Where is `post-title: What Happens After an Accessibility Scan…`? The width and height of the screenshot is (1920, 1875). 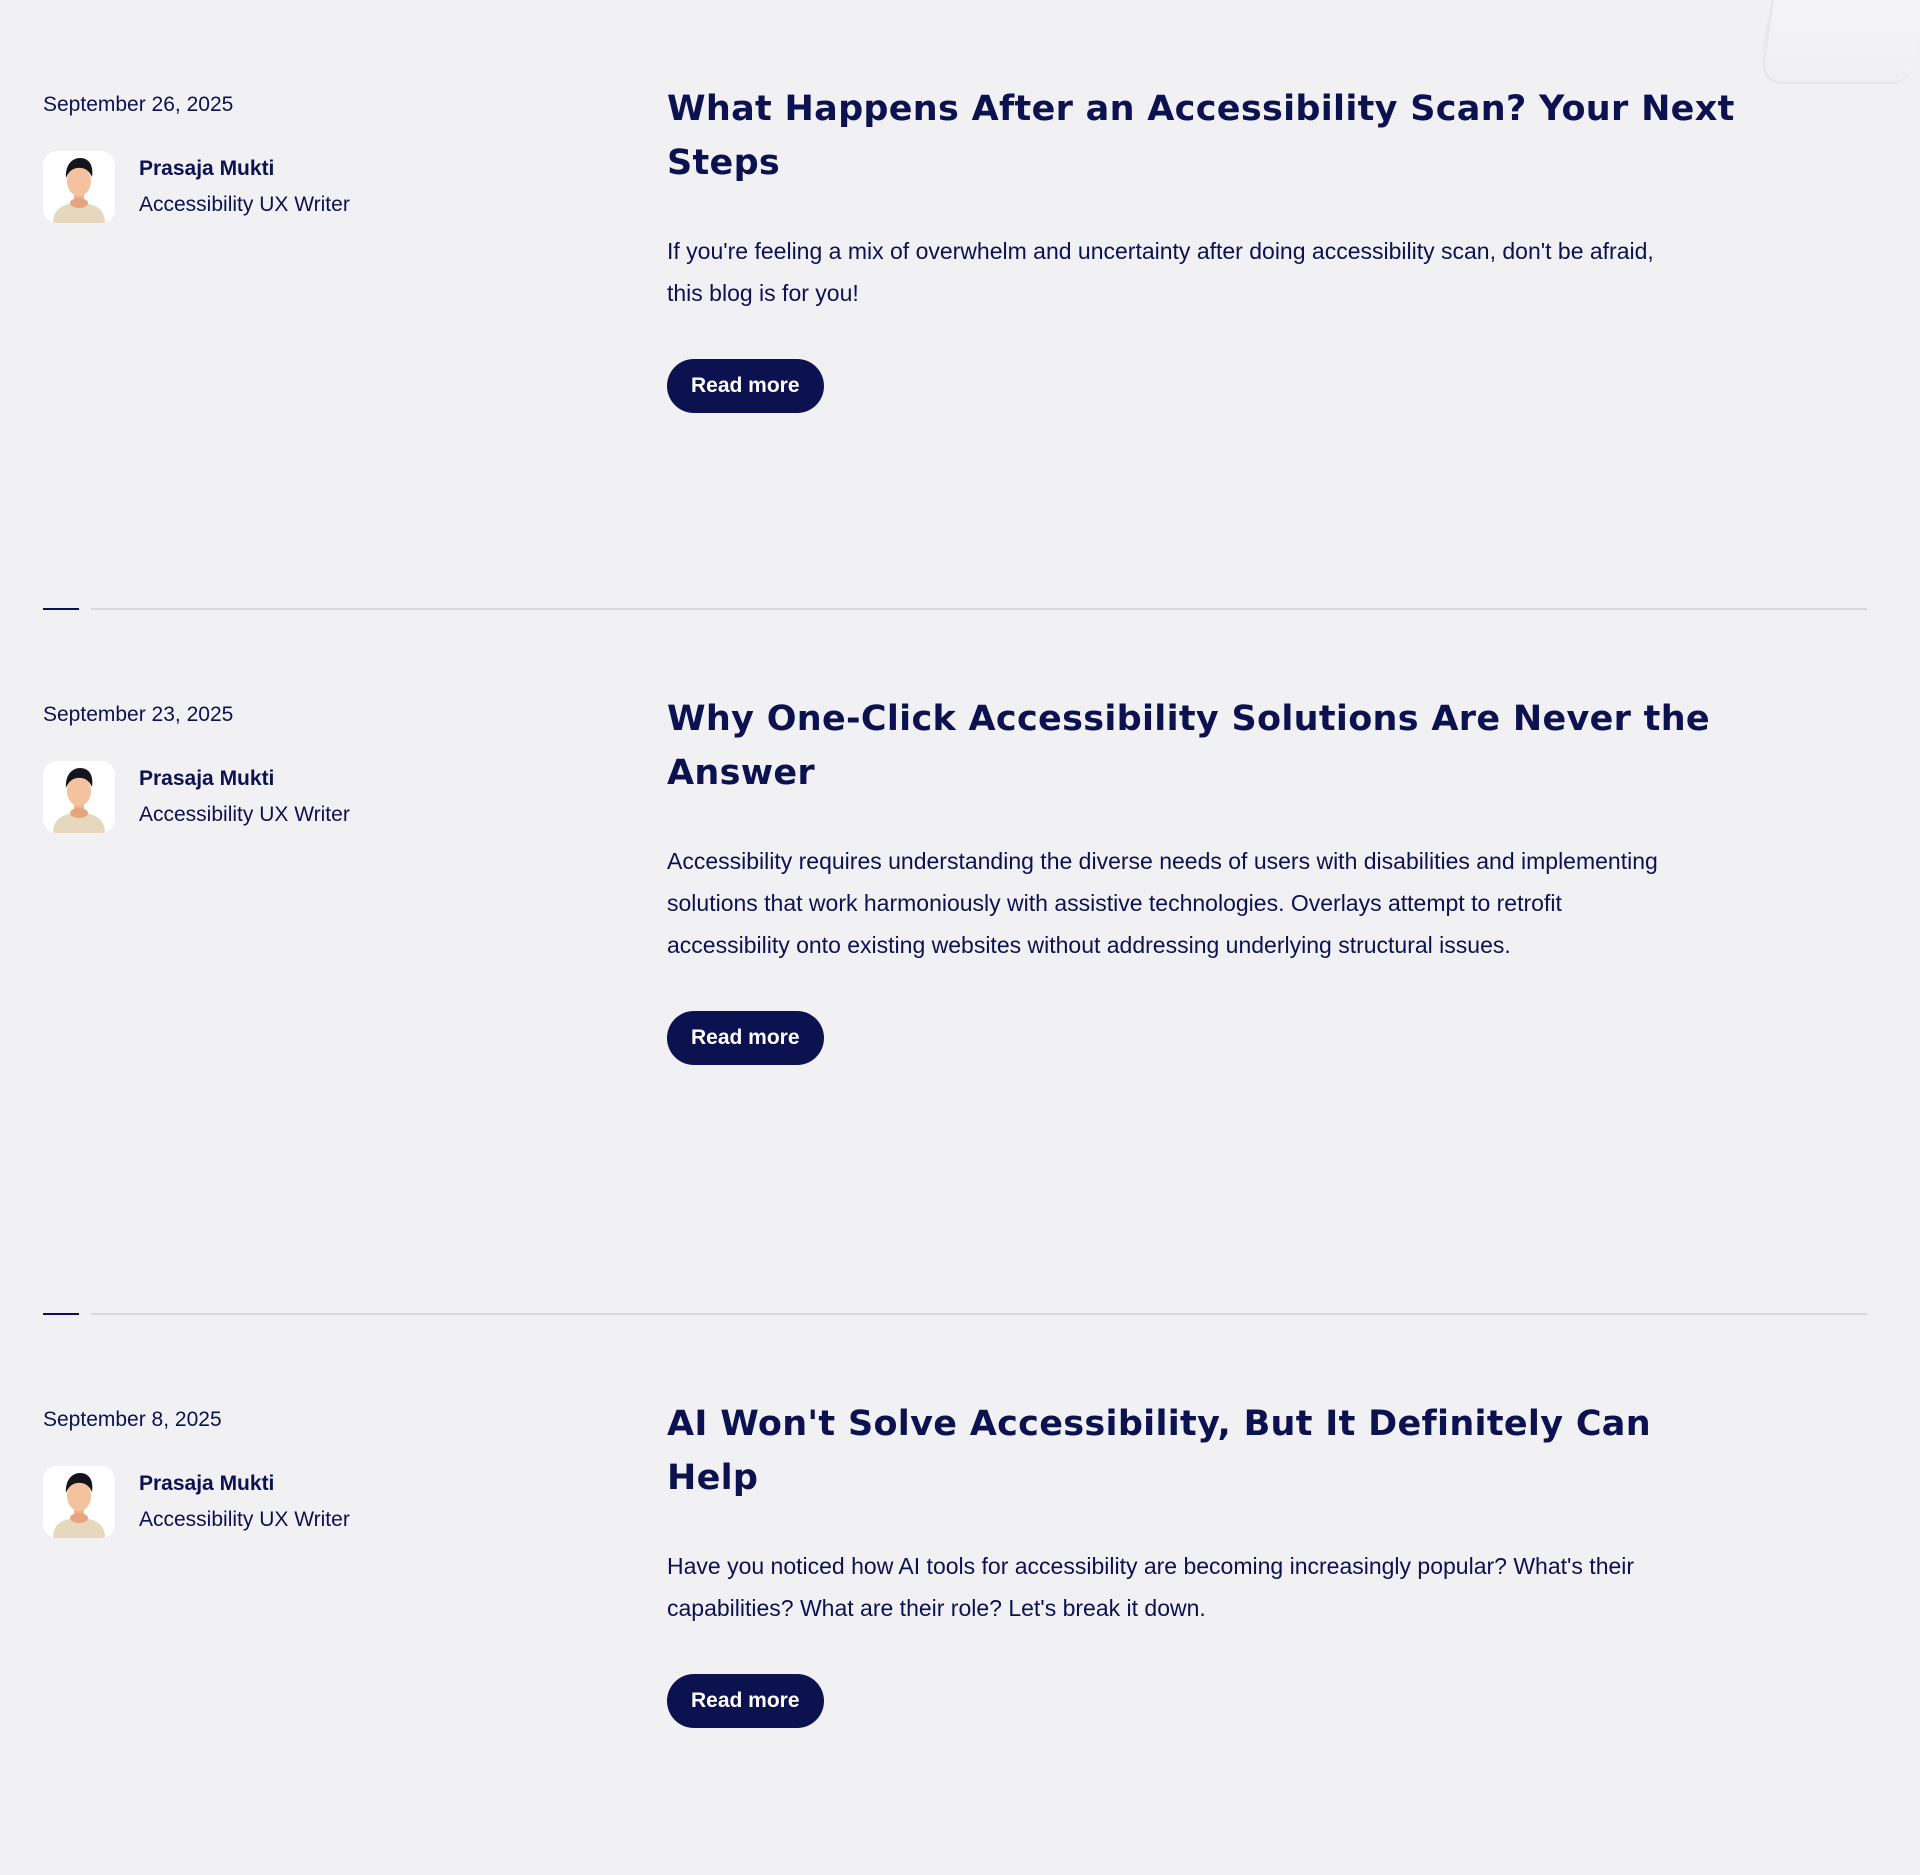
post-title: What Happens After an Accessibility Scan… is located at coordinates (1201, 136).